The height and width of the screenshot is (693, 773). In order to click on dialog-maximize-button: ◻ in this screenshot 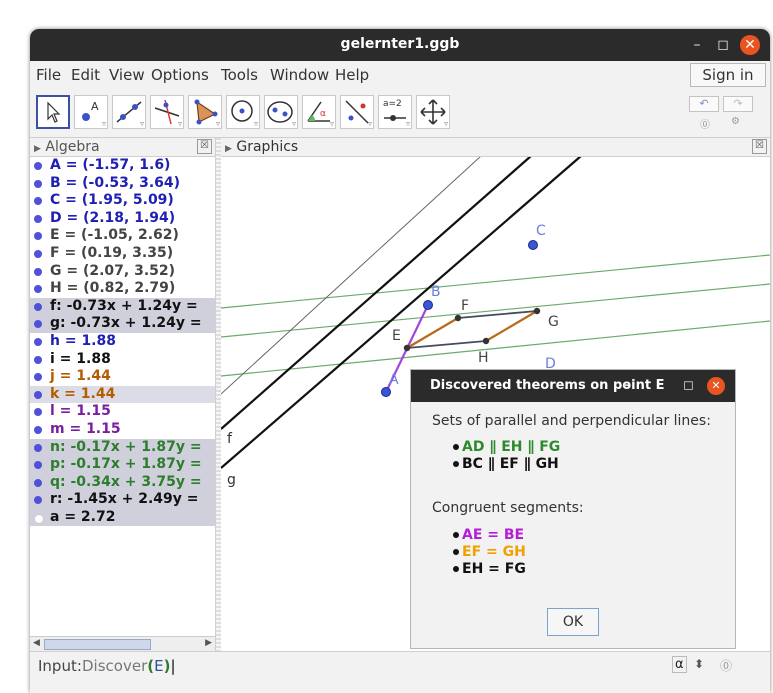, I will do `click(688, 386)`.